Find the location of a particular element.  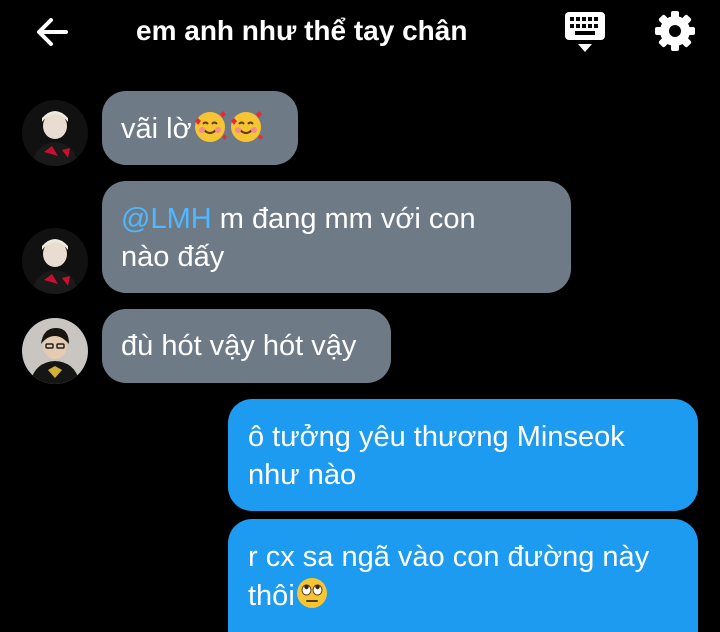

message-bubble-incoming: đù hót vậy hót vậy is located at coordinates (246, 346).